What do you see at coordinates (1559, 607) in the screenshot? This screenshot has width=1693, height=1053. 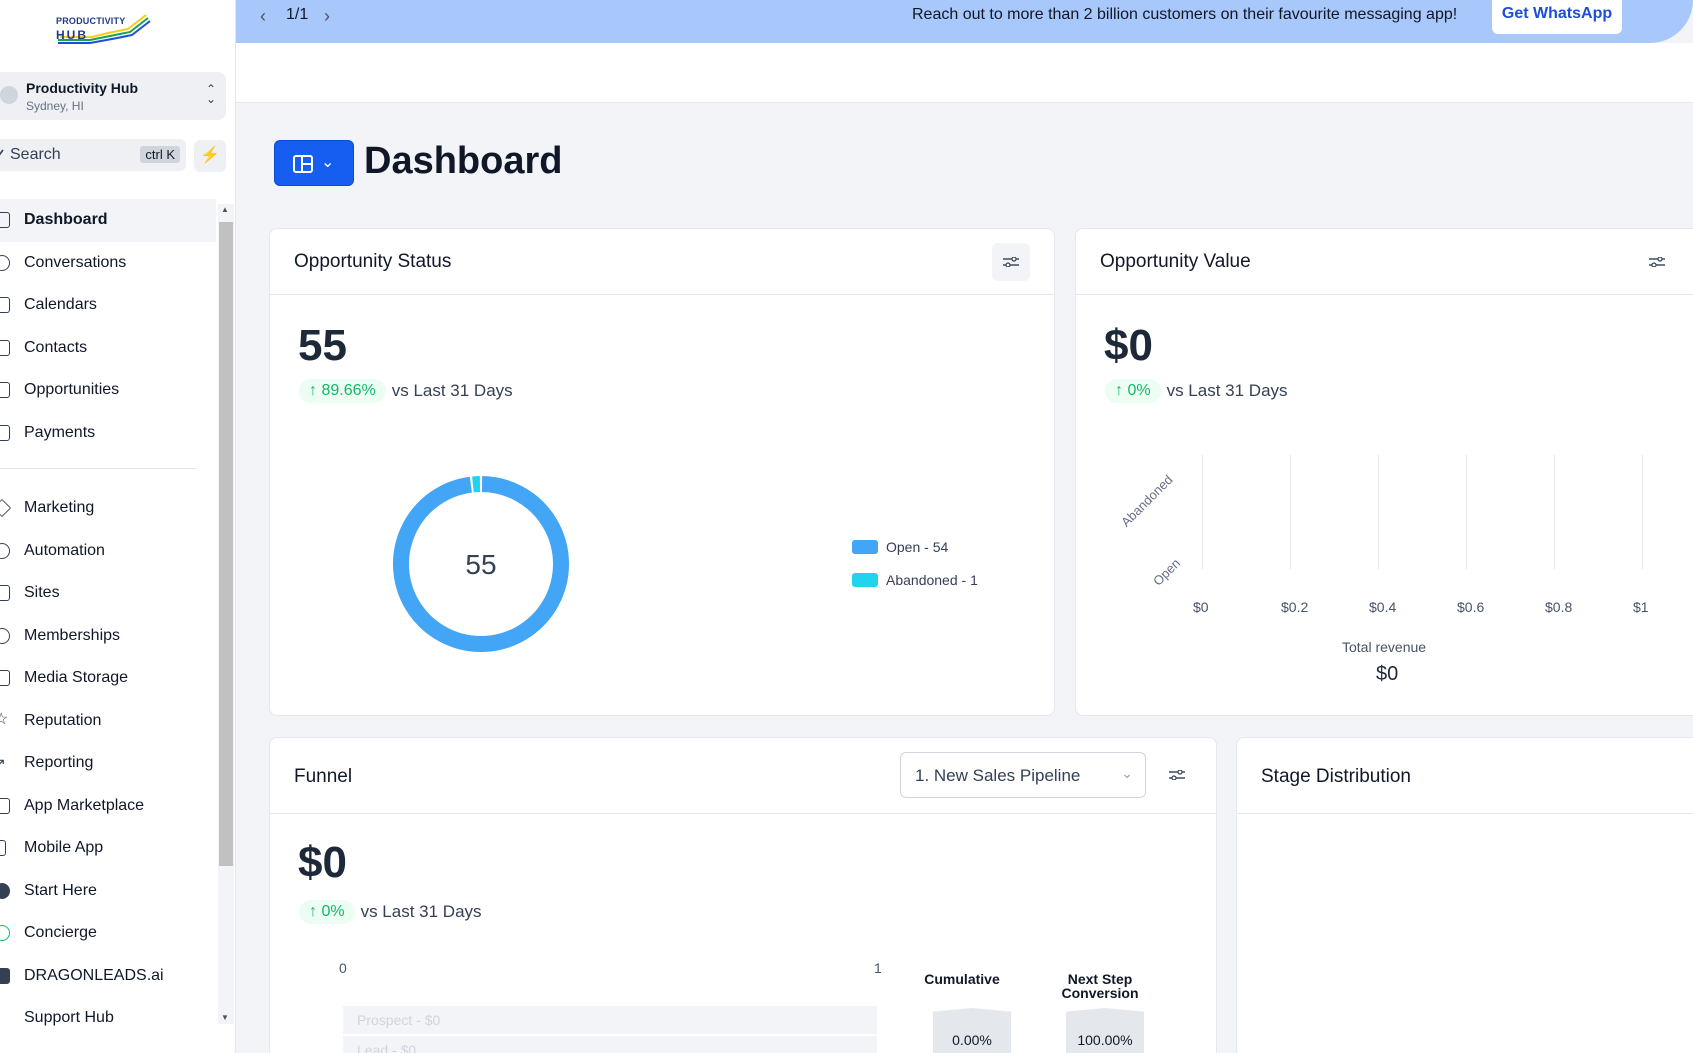 I see `x-tick-label: $0.8` at bounding box center [1559, 607].